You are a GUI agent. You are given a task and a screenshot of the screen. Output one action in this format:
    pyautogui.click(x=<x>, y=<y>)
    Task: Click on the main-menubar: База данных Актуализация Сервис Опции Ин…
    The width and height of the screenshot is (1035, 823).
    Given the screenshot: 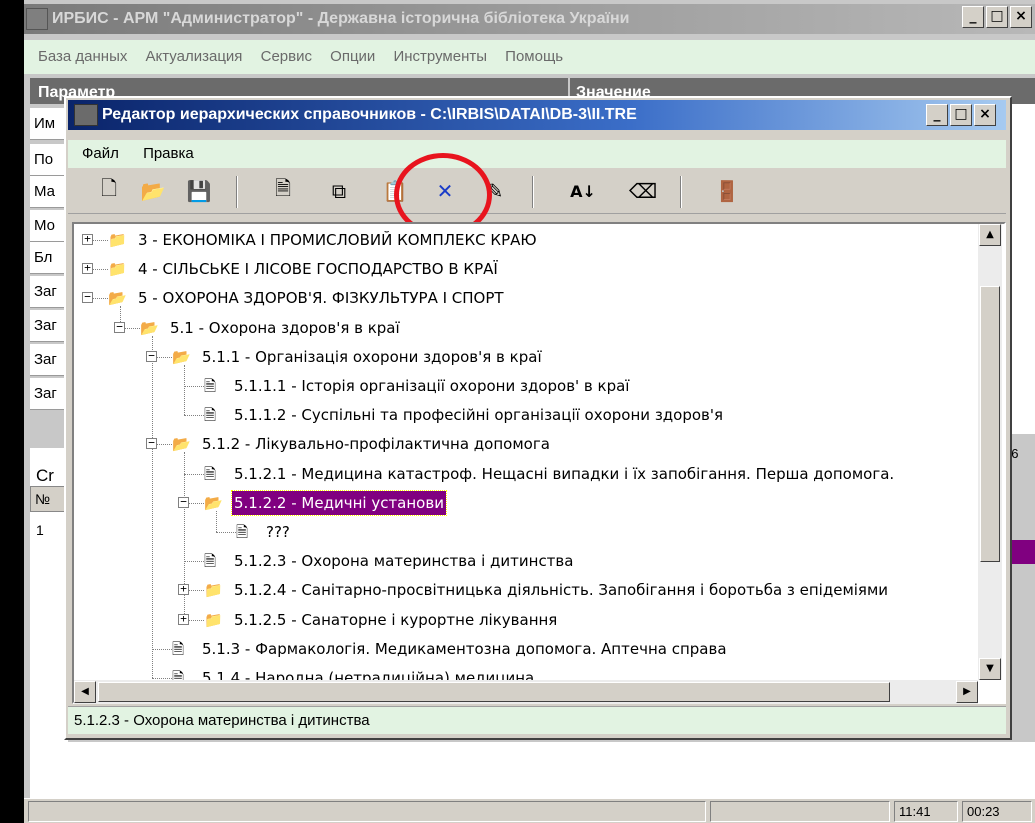 What is the action you would take?
    pyautogui.click(x=529, y=57)
    